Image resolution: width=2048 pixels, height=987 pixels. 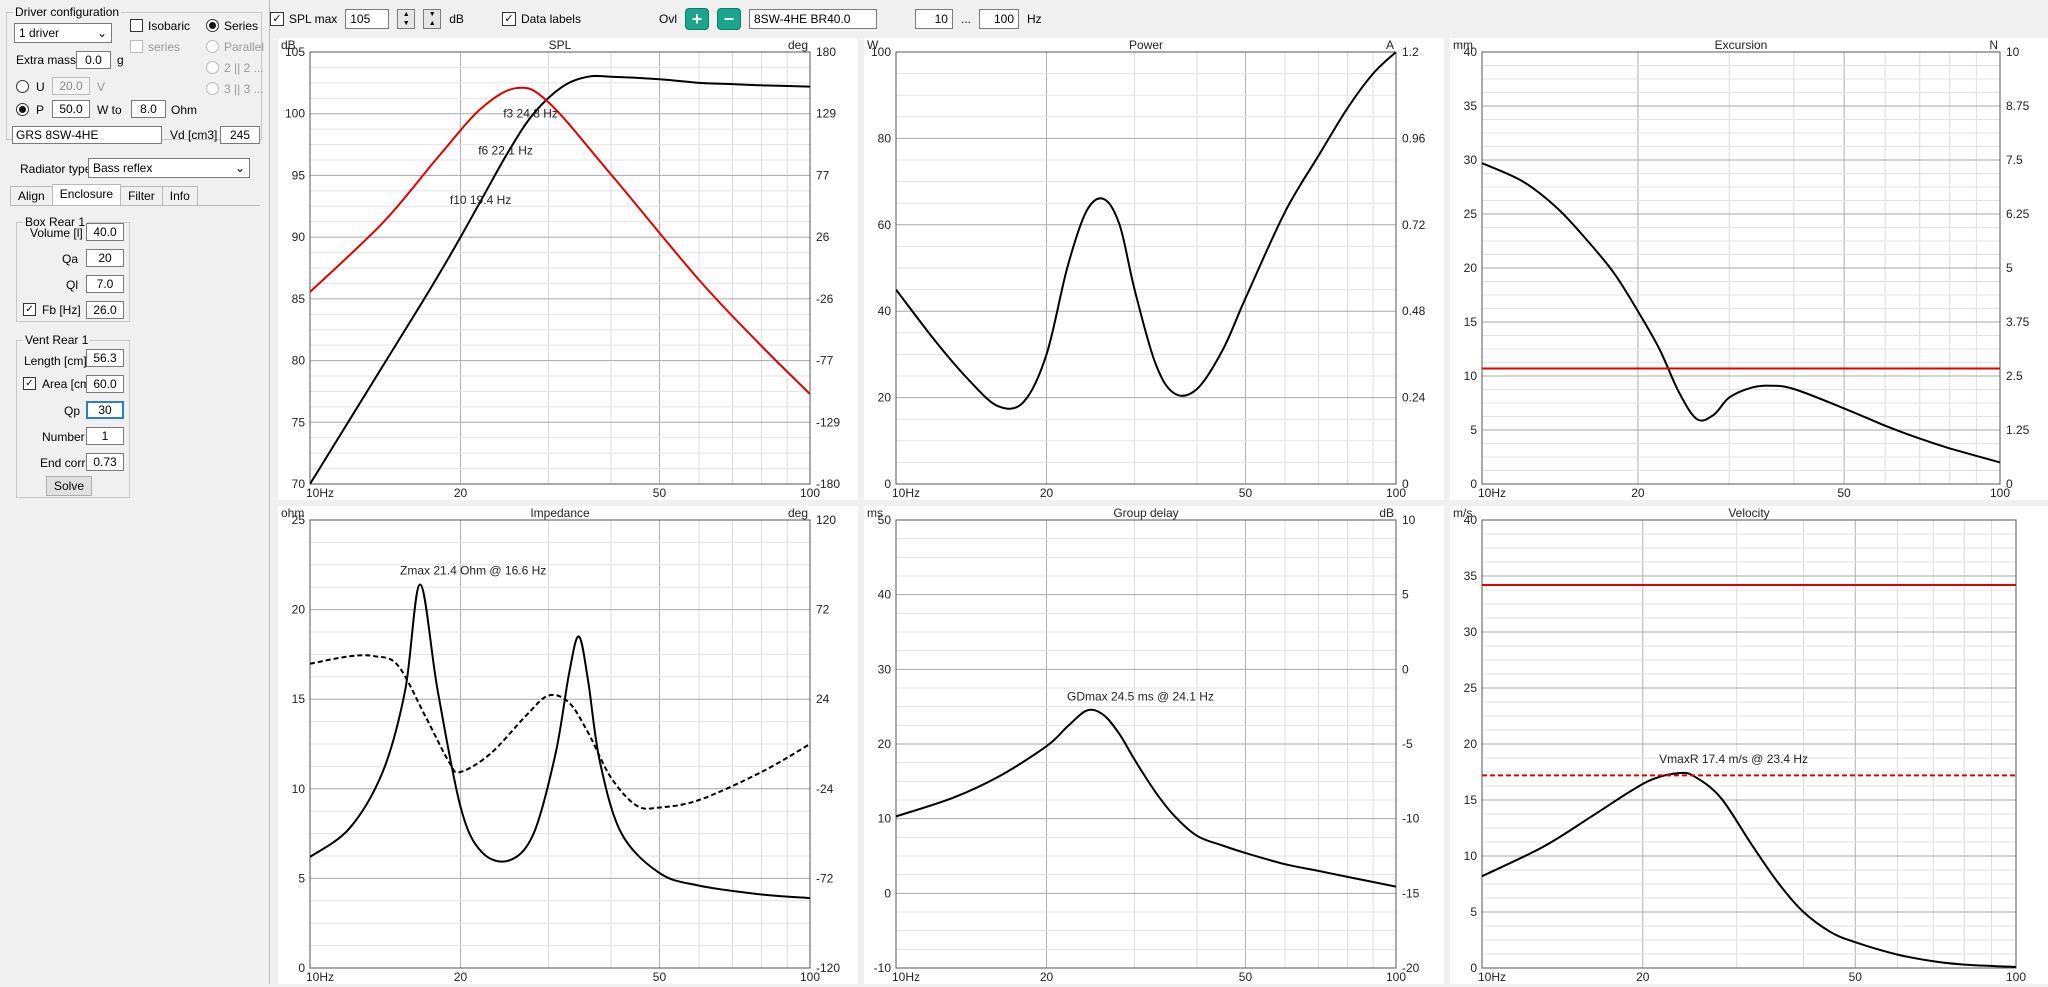 What do you see at coordinates (406, 14) in the screenshot?
I see `spin-up-icon: ▲` at bounding box center [406, 14].